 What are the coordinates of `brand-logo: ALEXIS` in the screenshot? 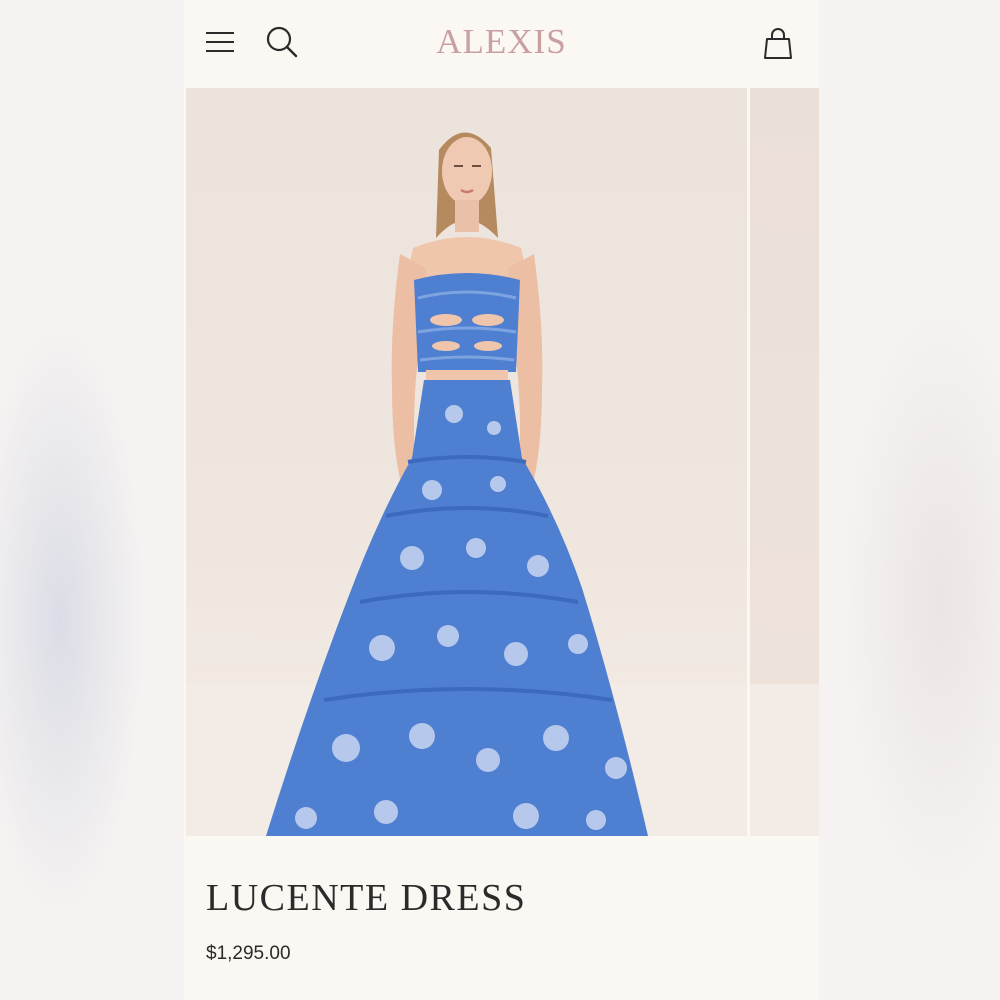 It's located at (501, 42).